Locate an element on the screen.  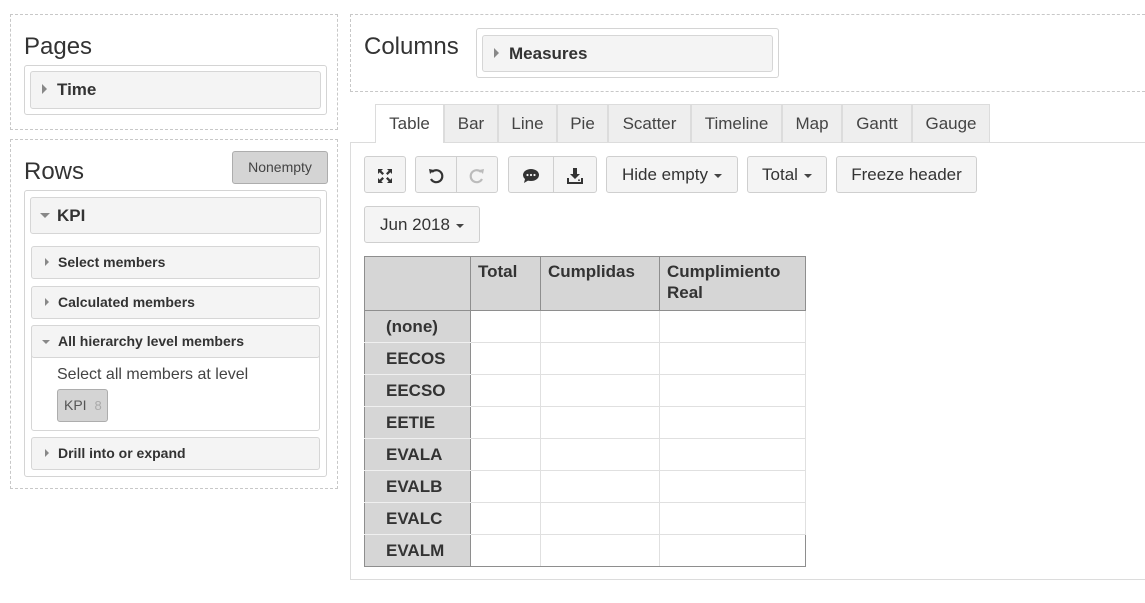
calculated-members-section: Calculated members is located at coordinates (175, 302).